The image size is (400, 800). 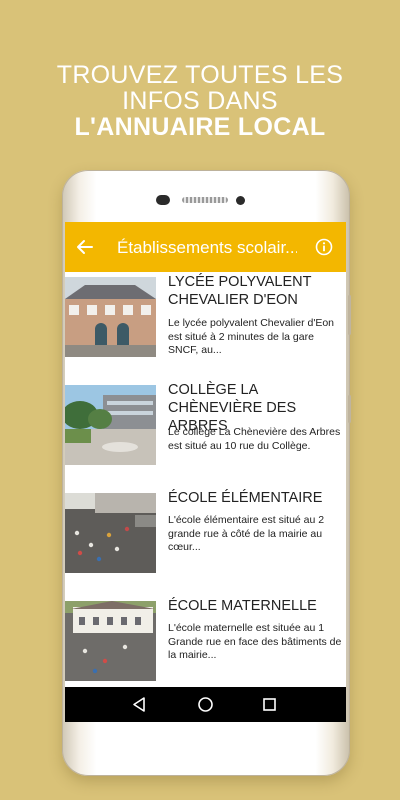 What do you see at coordinates (205, 200) in the screenshot?
I see `earpiece-speaker` at bounding box center [205, 200].